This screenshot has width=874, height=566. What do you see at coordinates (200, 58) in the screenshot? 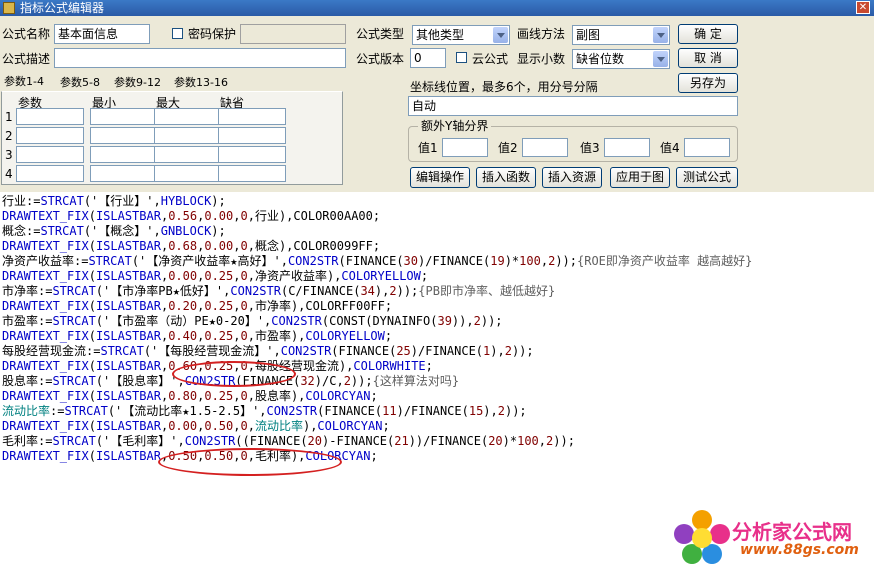
I see `description-input` at bounding box center [200, 58].